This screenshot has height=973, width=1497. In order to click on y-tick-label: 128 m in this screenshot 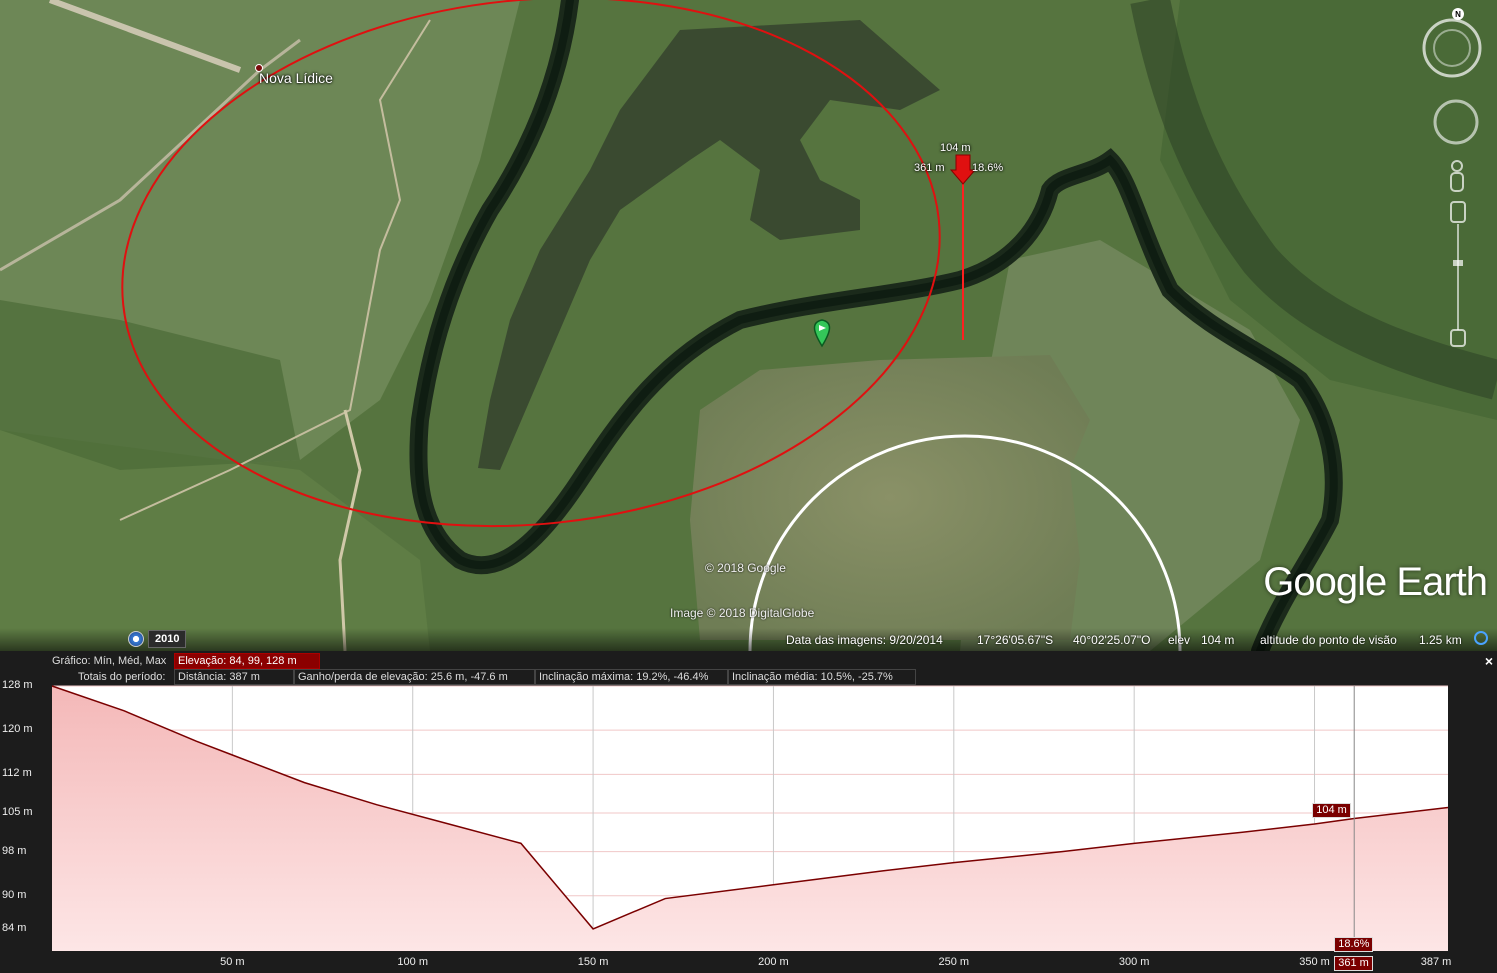, I will do `click(17, 685)`.